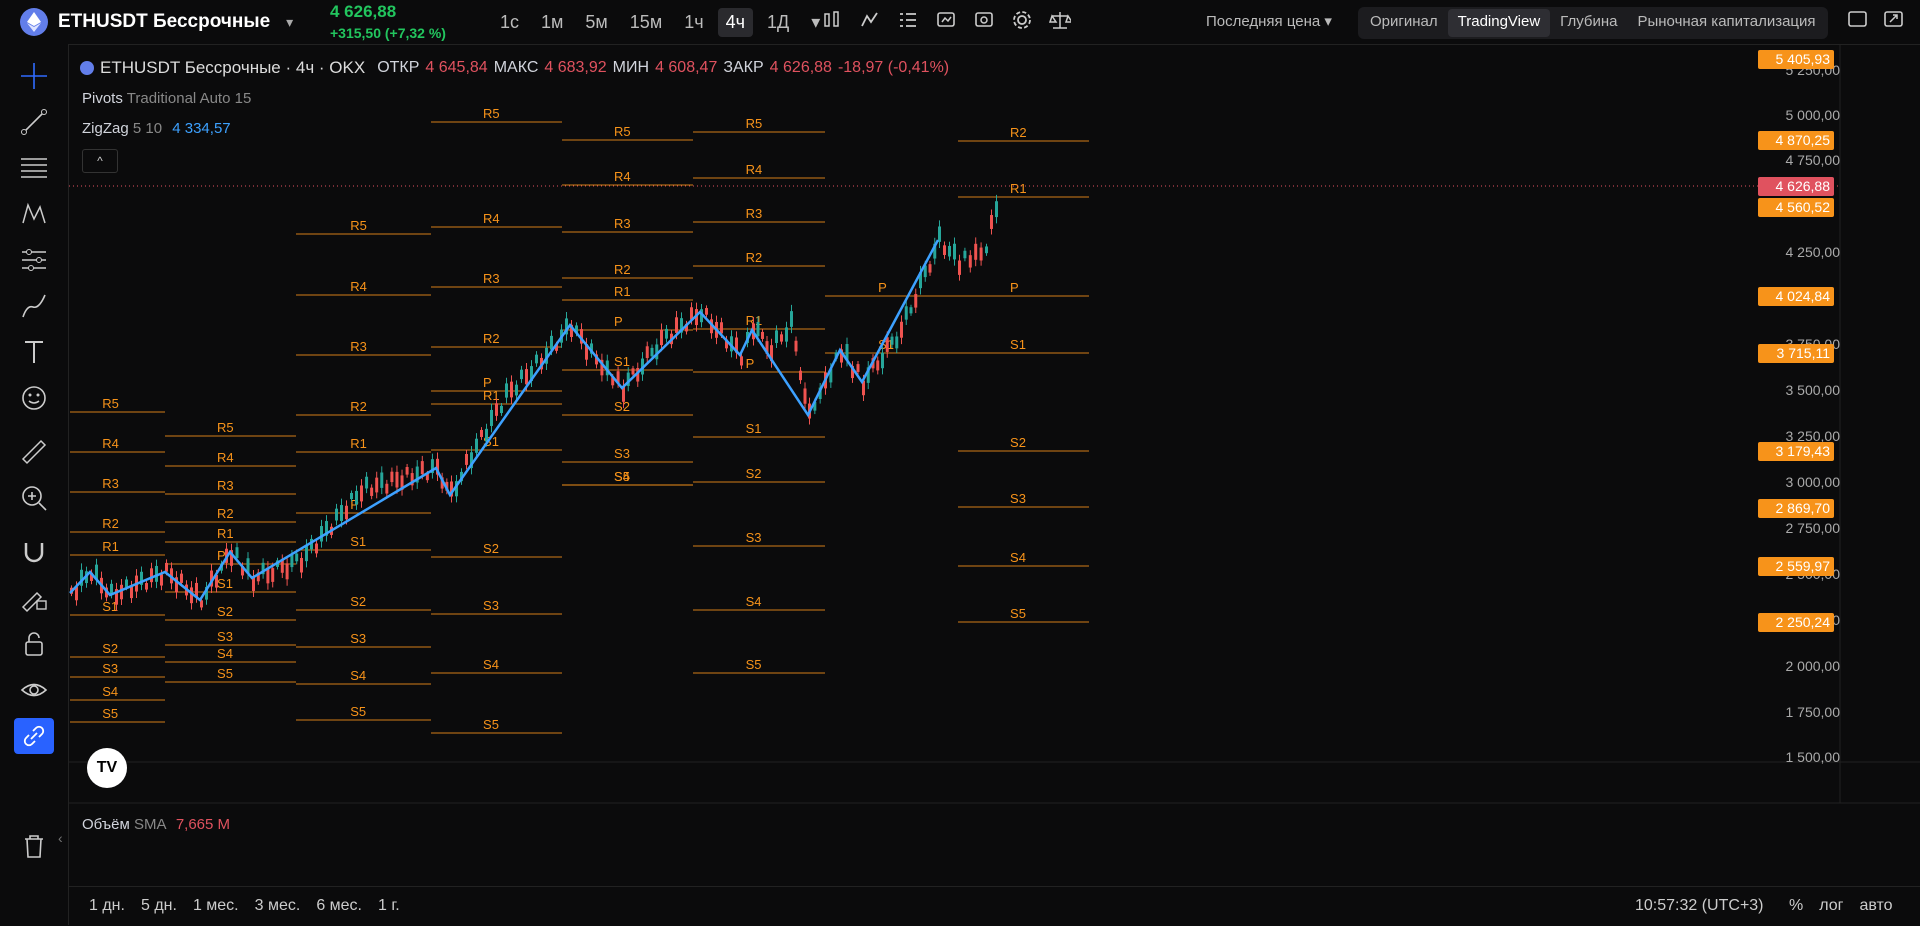  I want to click on percent-toggle: %, so click(1796, 906).